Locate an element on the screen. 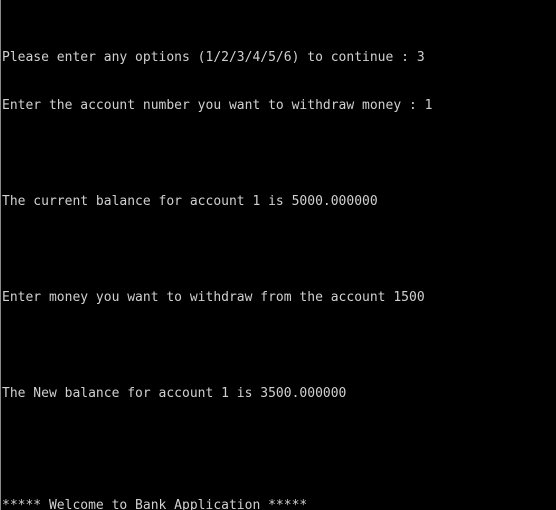  welcome-banner: ***** Welcome to Bank Application ***** is located at coordinates (155, 504).